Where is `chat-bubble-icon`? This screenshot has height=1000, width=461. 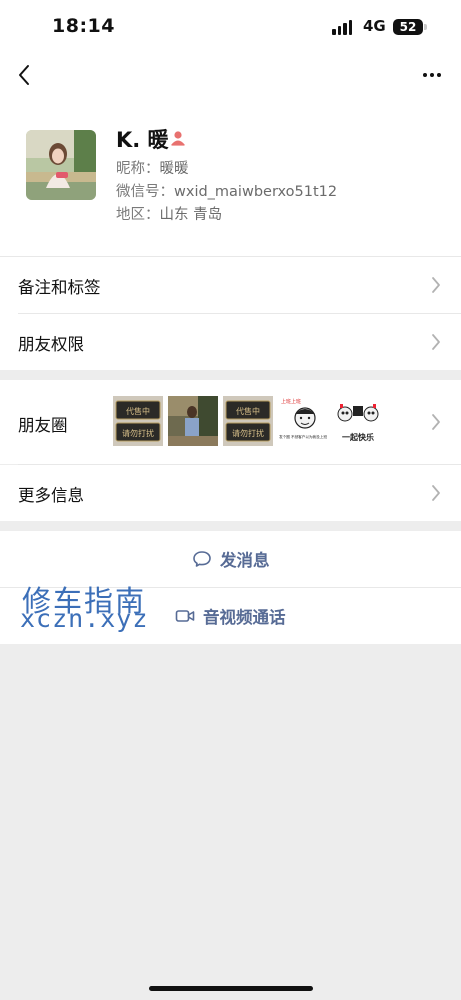
chat-bubble-icon is located at coordinates (202, 559).